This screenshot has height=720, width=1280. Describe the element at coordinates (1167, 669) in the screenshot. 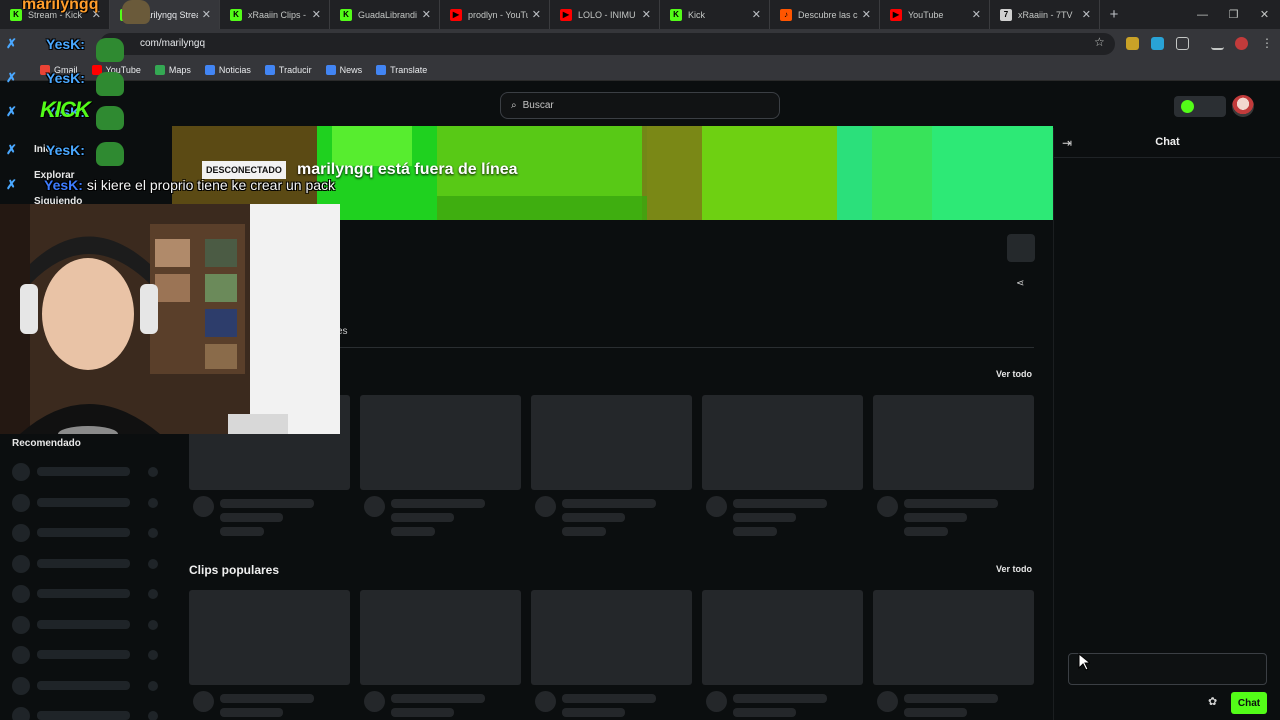

I see `chat-message-input` at that location.